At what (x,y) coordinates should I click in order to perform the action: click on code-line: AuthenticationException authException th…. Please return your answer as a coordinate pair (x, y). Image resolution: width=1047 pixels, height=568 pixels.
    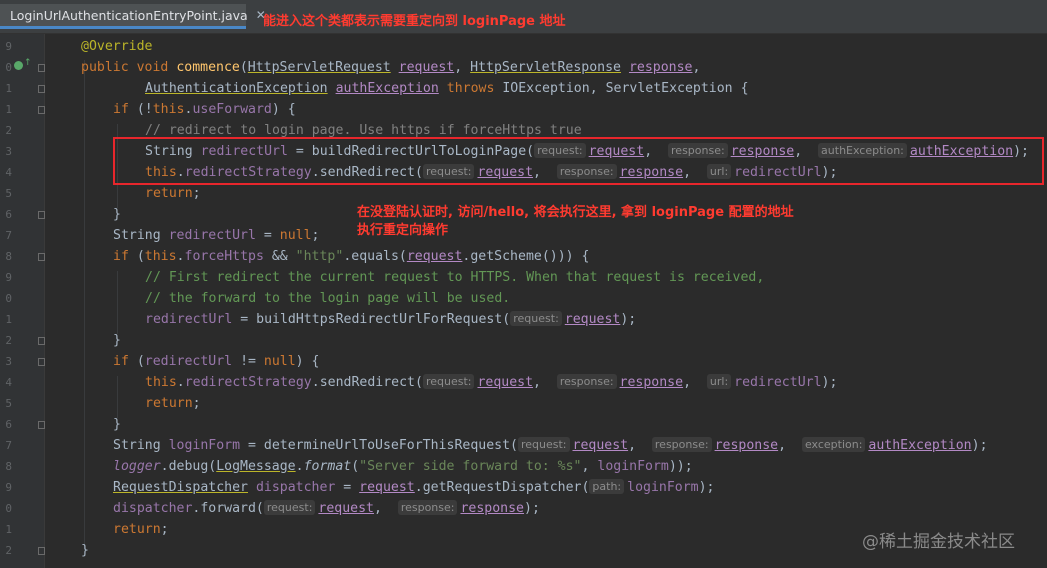
    Looking at the image, I should click on (447, 88).